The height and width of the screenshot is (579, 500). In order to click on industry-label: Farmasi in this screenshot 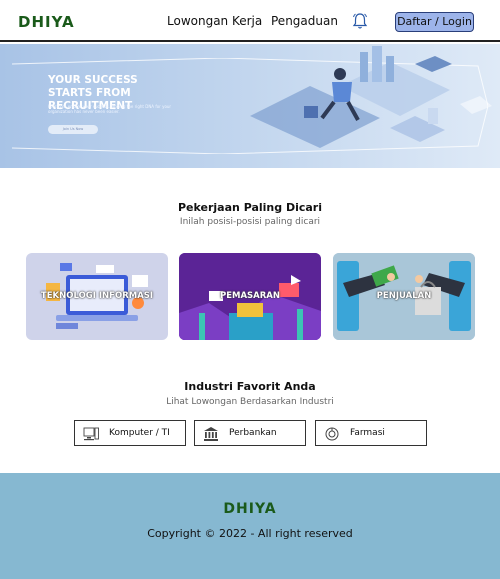, I will do `click(367, 433)`.